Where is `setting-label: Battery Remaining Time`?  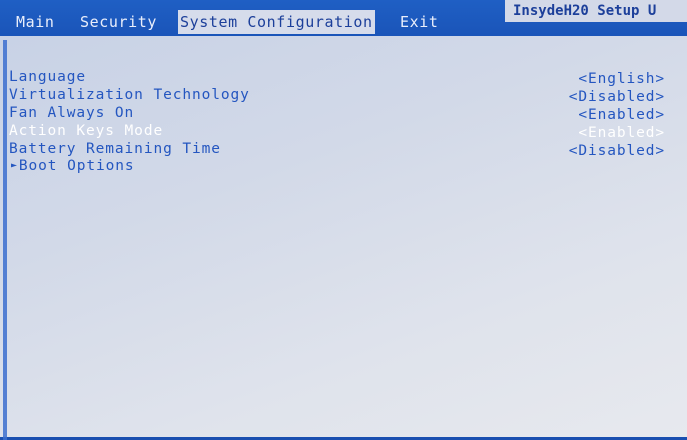 setting-label: Battery Remaining Time is located at coordinates (115, 149).